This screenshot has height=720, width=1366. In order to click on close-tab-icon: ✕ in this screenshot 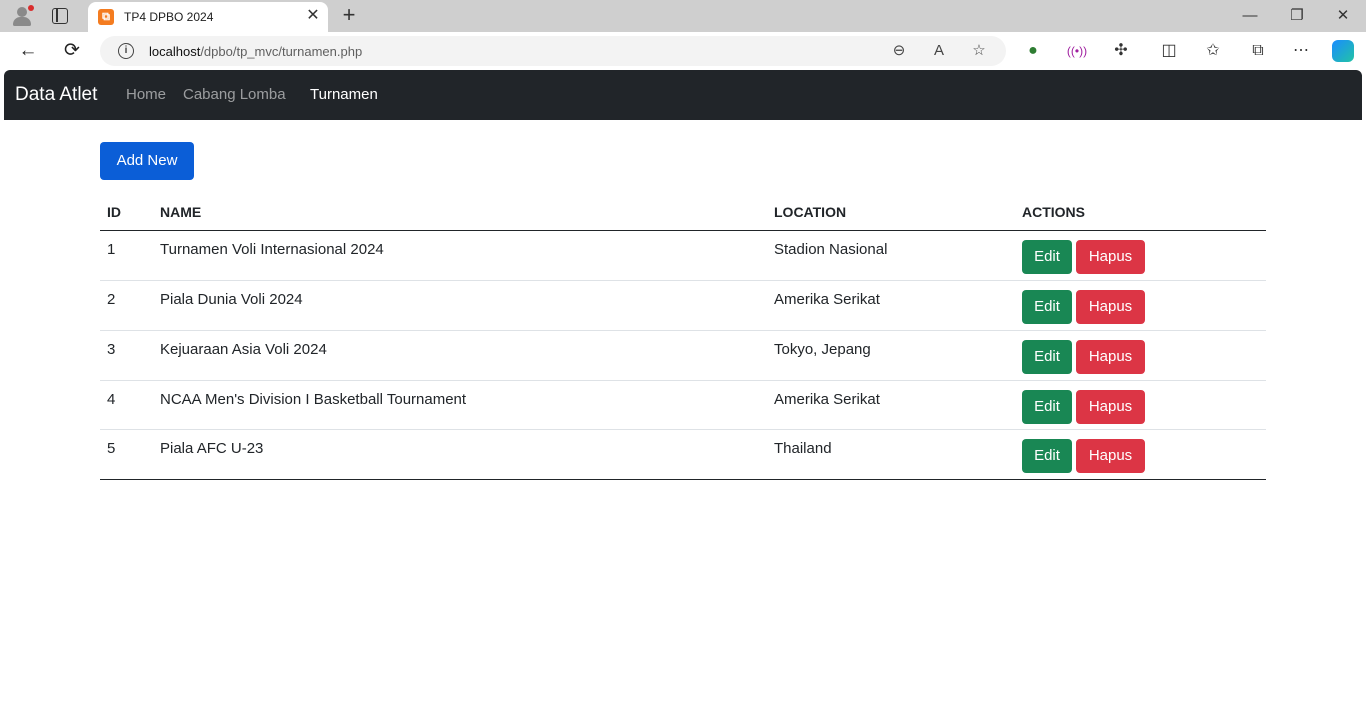, I will do `click(313, 16)`.